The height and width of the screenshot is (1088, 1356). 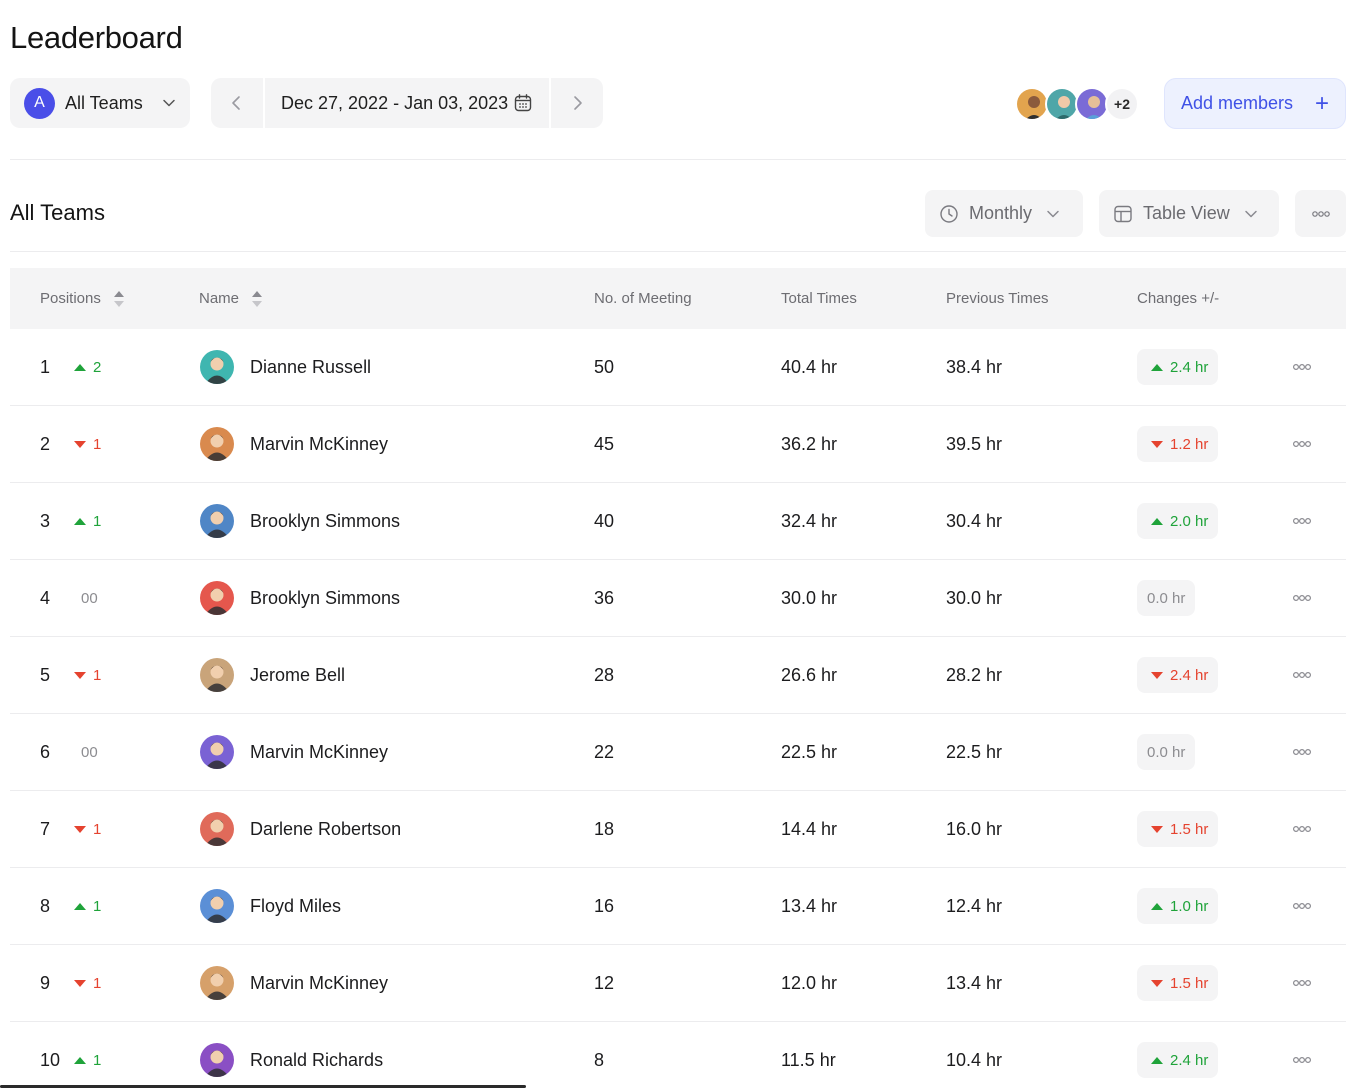 What do you see at coordinates (604, 598) in the screenshot?
I see `meeting-count: 36` at bounding box center [604, 598].